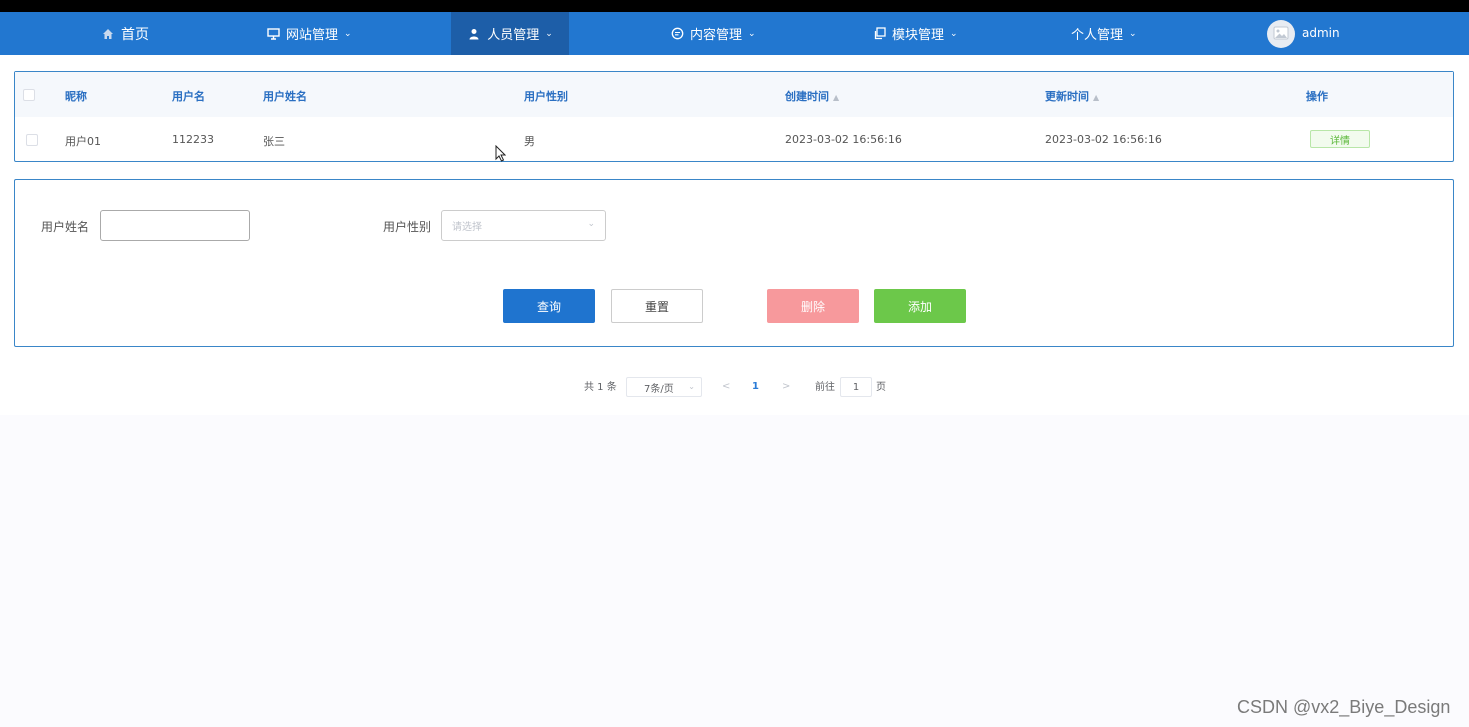 This screenshot has width=1469, height=727. I want to click on goto-label: 前往, so click(825, 387).